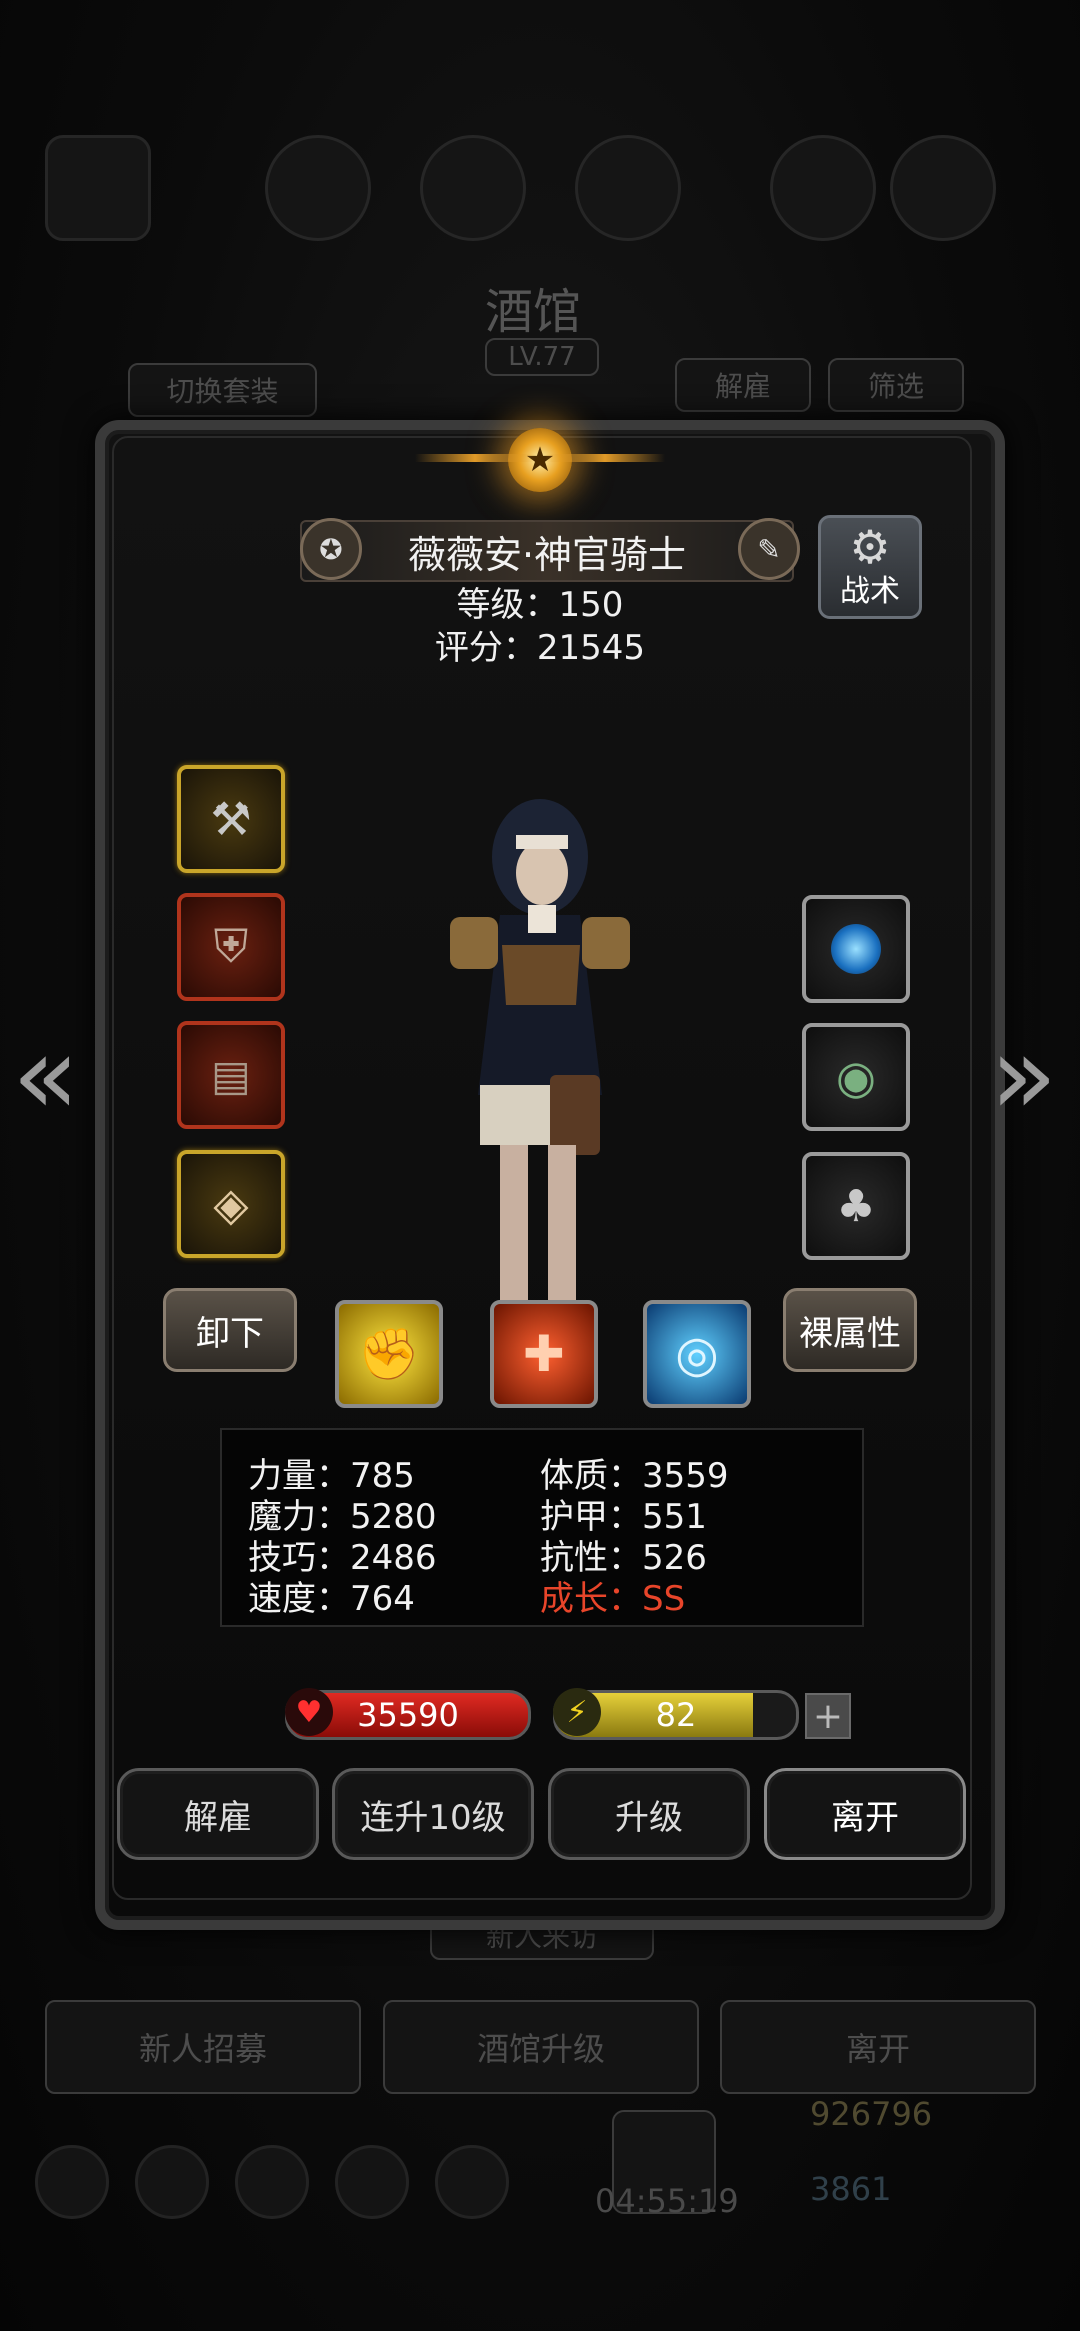 Image resolution: width=1080 pixels, height=2331 pixels. Describe the element at coordinates (850, 1330) in the screenshot. I see `base-attributes-button: 裸属性` at that location.